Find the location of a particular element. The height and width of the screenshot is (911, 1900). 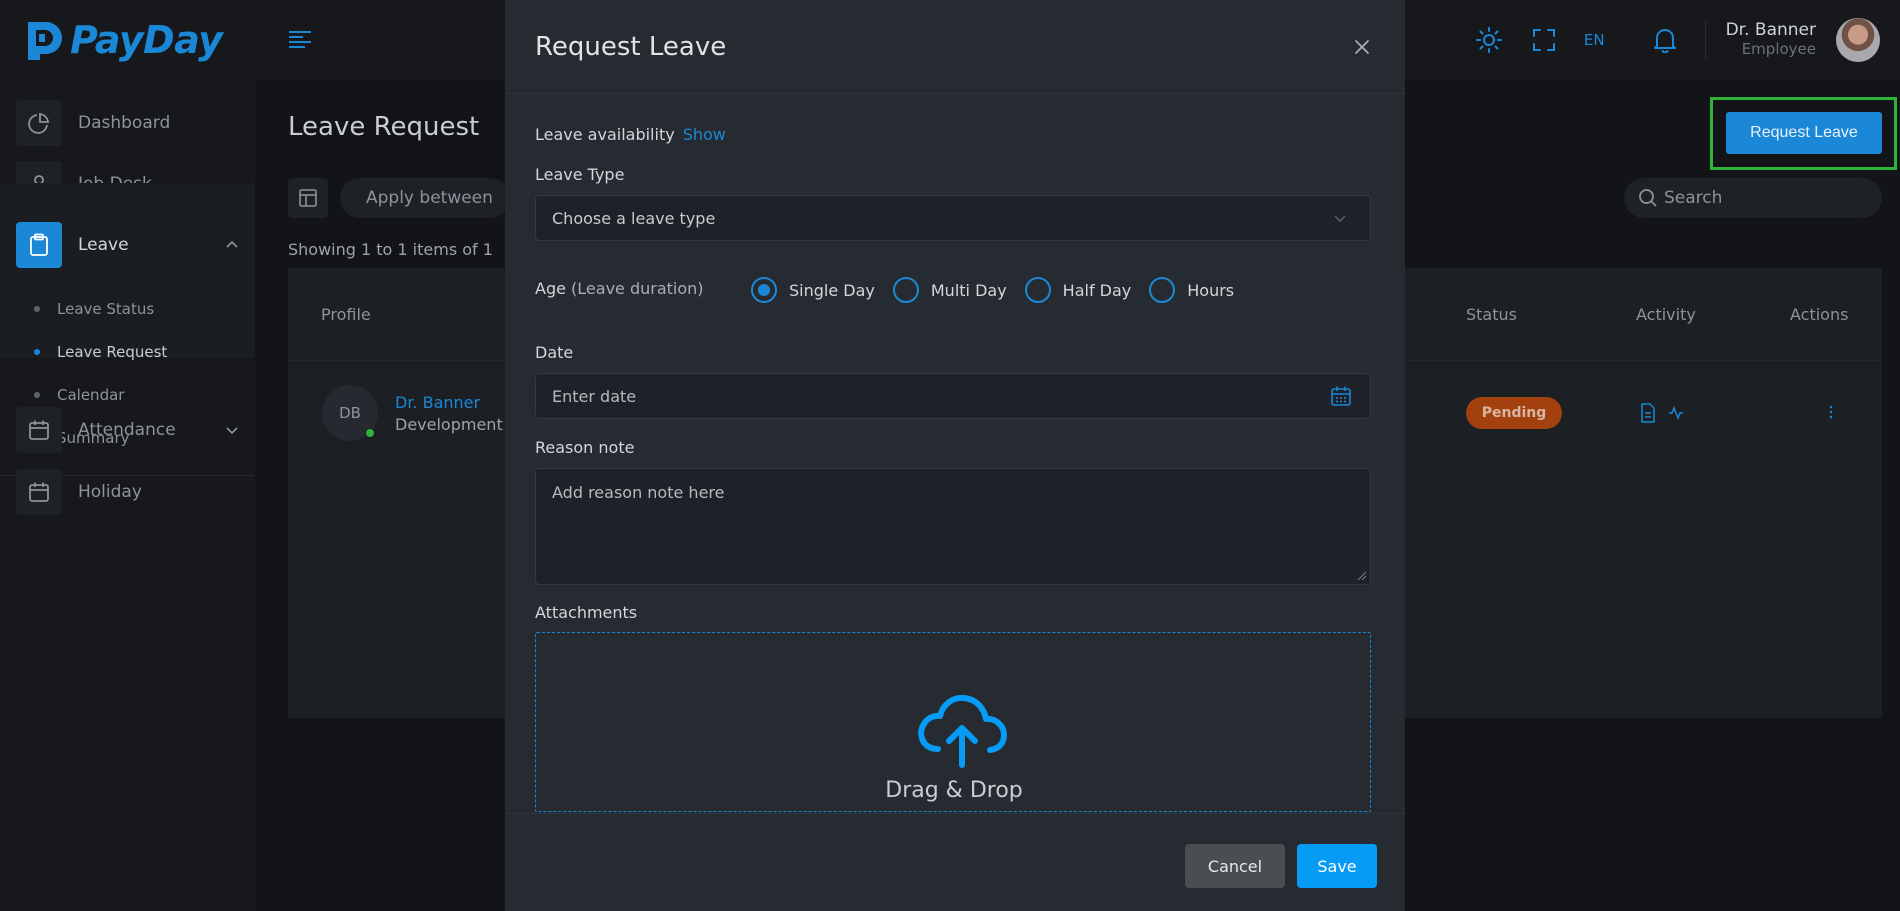

brand-logo: PayDay is located at coordinates (124, 40).